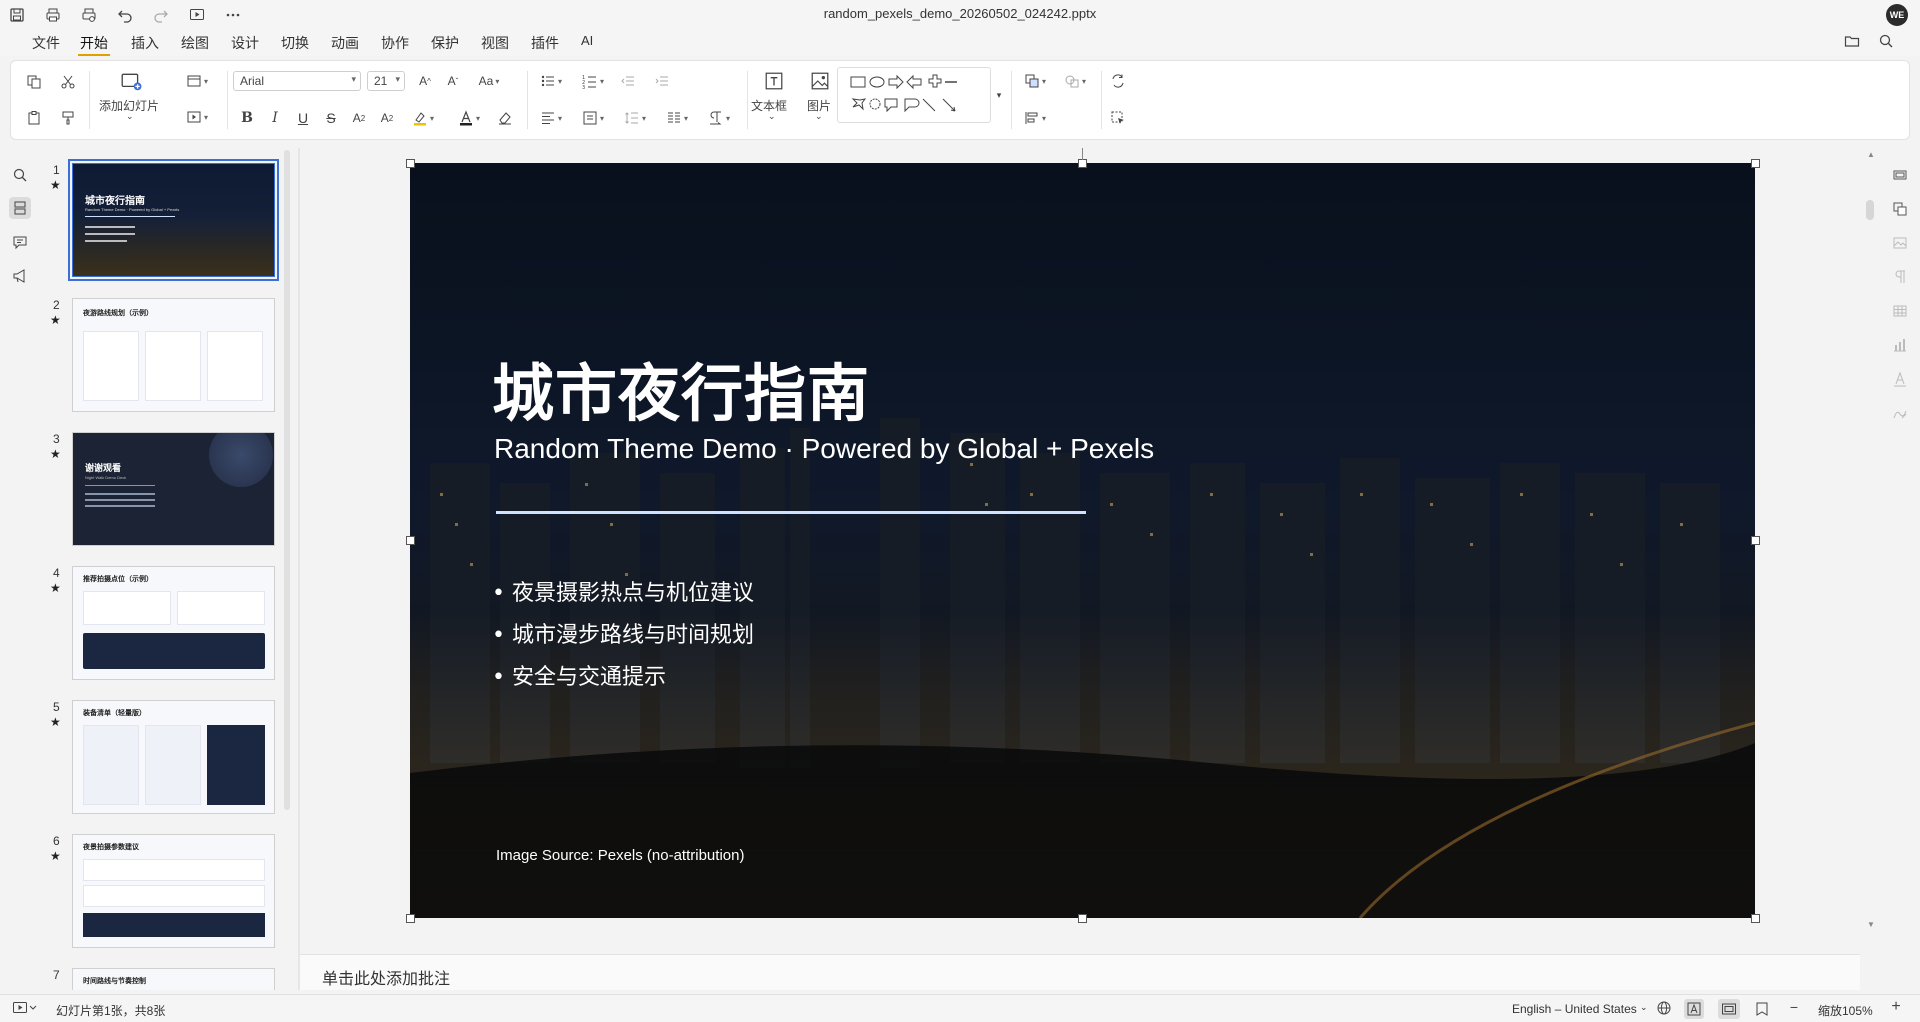  Describe the element at coordinates (20, 276) in the screenshot. I see `announcement-icon` at that location.